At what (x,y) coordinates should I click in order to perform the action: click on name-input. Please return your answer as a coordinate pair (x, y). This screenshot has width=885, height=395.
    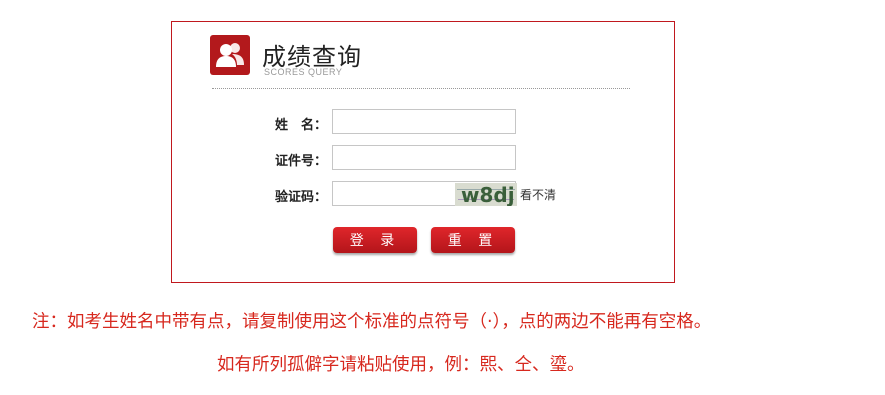
    Looking at the image, I should click on (424, 121).